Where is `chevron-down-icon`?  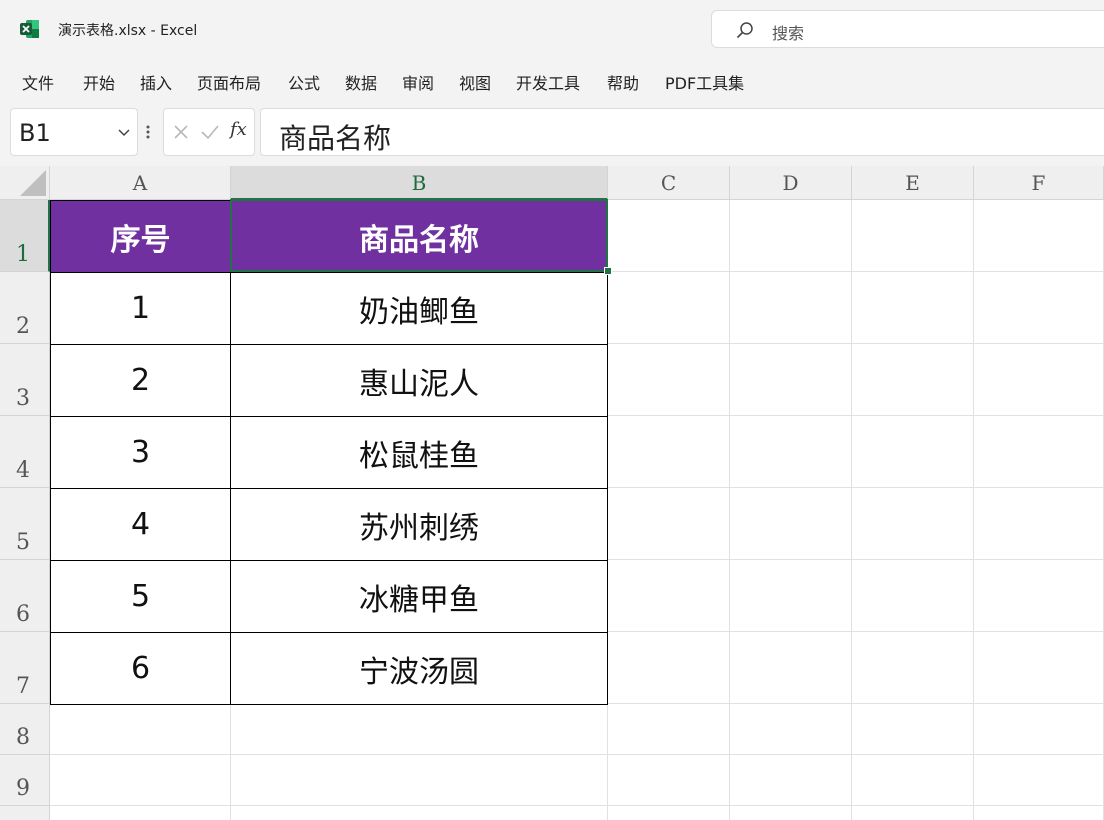
chevron-down-icon is located at coordinates (124, 132).